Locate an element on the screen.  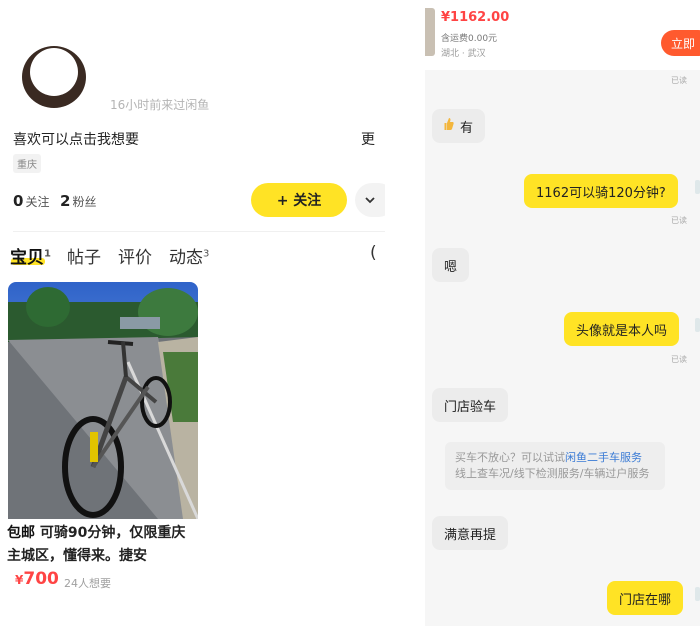
product-shipping: 含运费0.00元 is located at coordinates (469, 39).